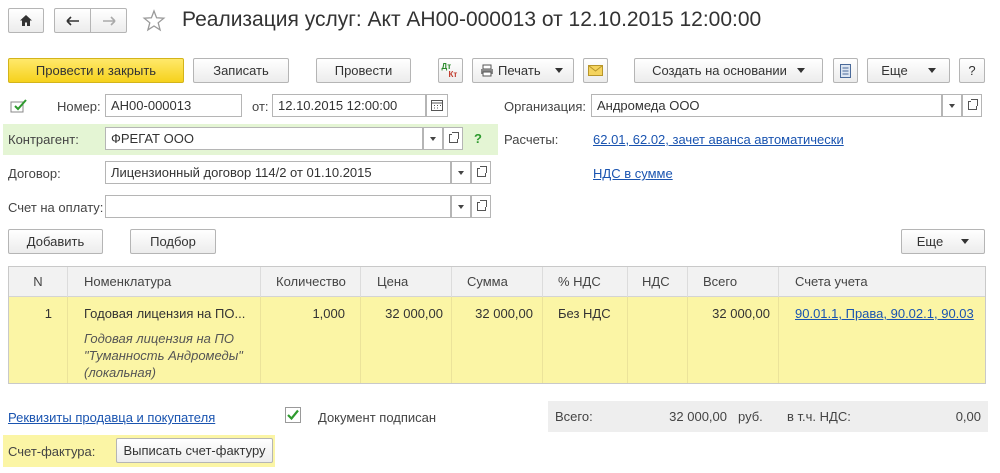 This screenshot has width=1000, height=473. I want to click on vat-link: НДС в сумме, so click(633, 173).